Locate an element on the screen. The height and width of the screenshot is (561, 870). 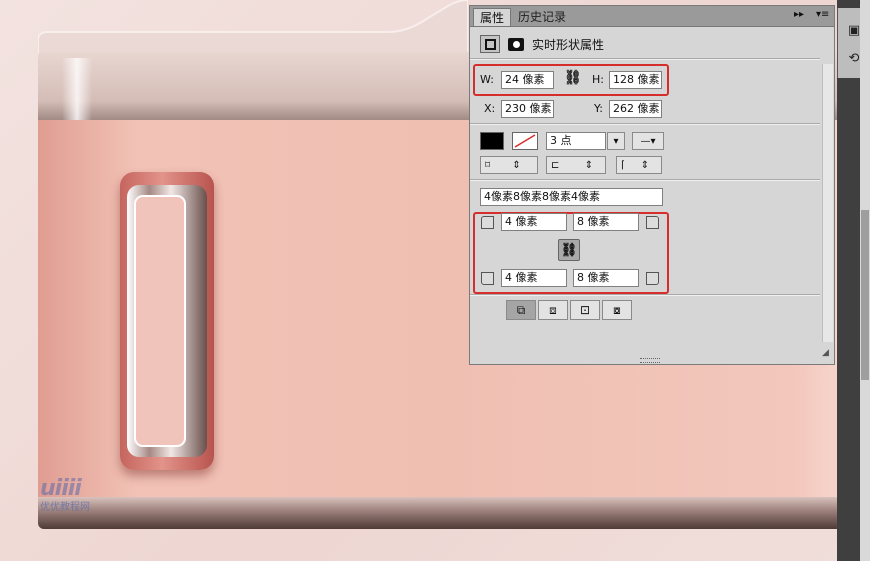
path-operations: ⧉ ⧈ ⊡ ⧇ is located at coordinates (570, 310).